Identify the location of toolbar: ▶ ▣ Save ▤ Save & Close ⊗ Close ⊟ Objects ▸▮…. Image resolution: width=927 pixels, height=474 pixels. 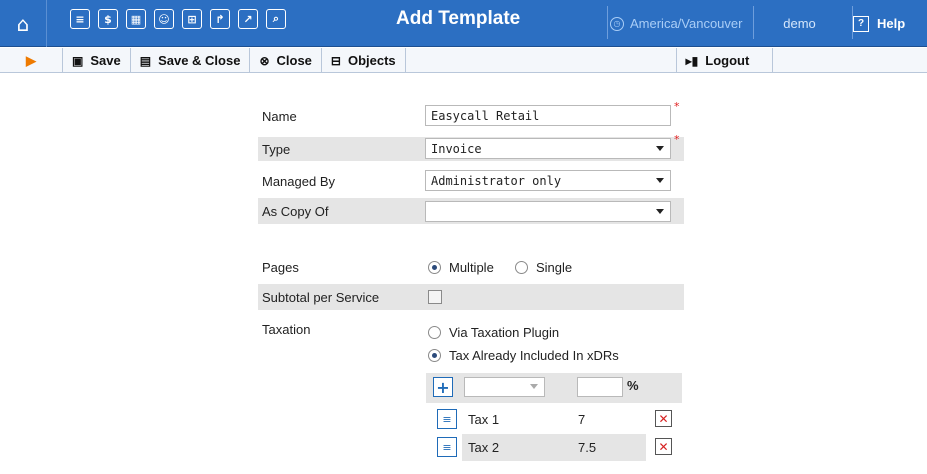
(463, 60).